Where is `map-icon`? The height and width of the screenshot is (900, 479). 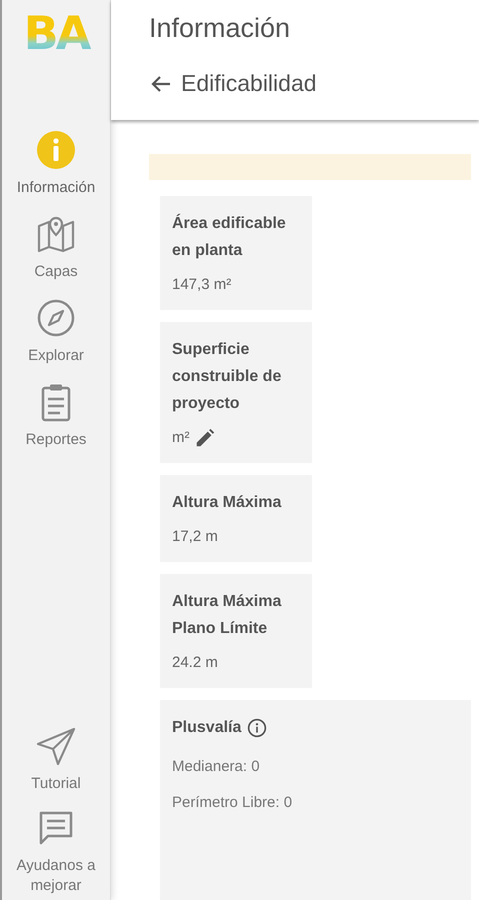 map-icon is located at coordinates (56, 234).